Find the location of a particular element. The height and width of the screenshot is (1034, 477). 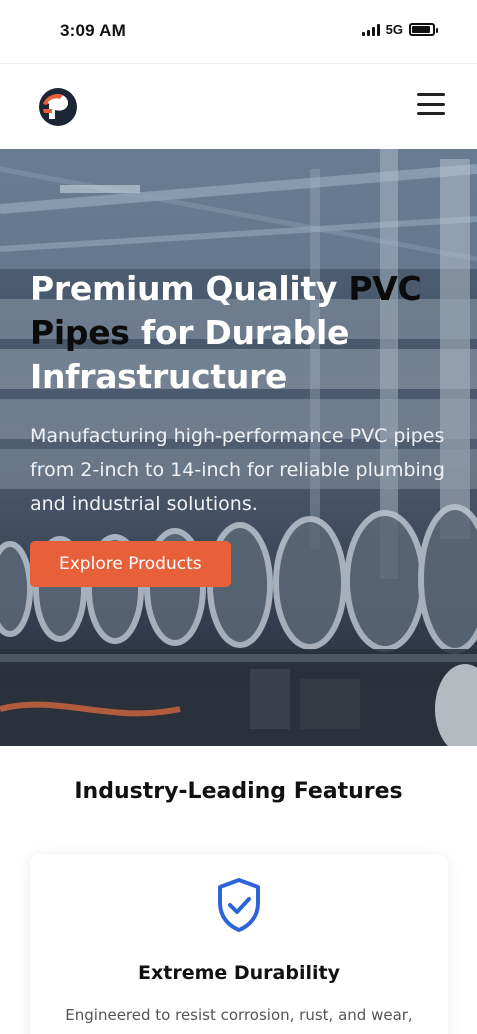

explore-products-button: Explore Products is located at coordinates (130, 564).